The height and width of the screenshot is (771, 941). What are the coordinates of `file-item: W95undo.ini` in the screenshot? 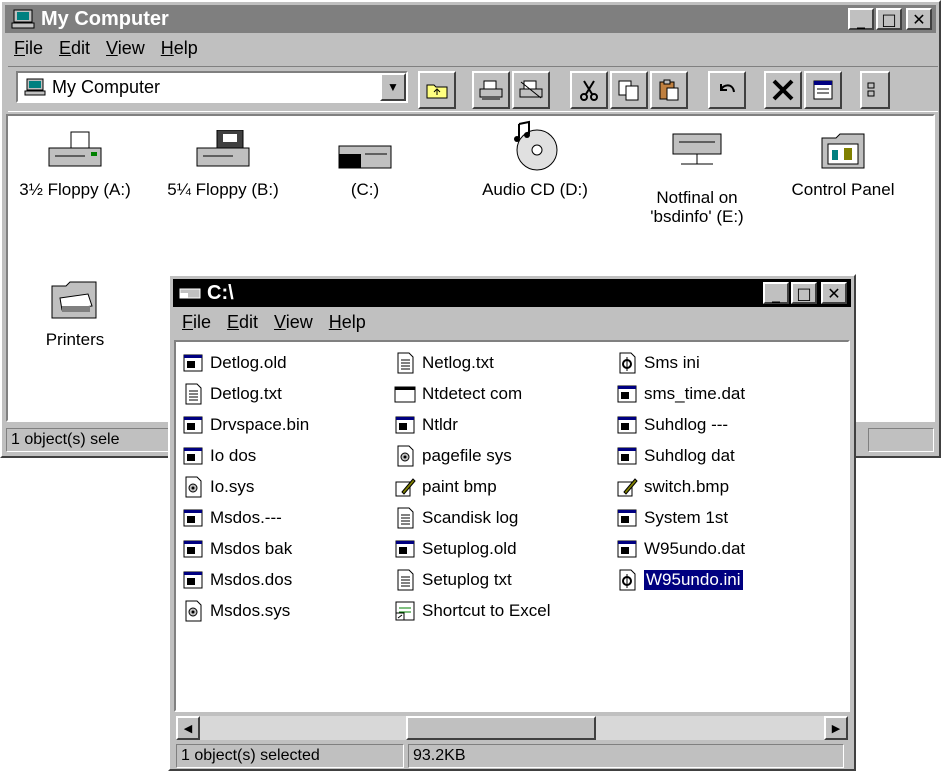 It's located at (679, 580).